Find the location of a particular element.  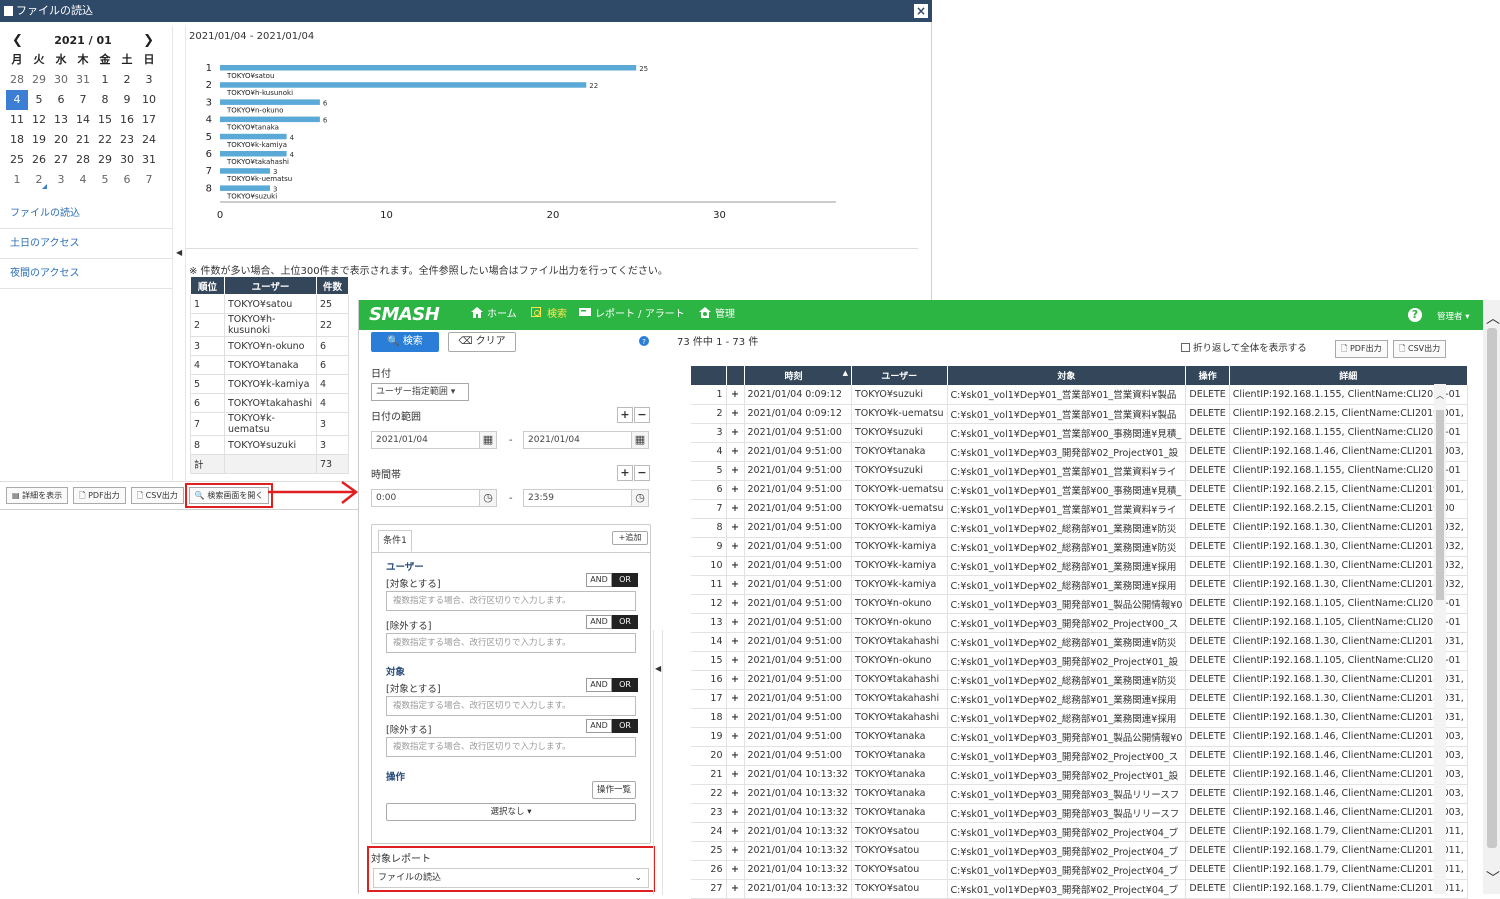

calendar-day: 19 is located at coordinates (39, 140).